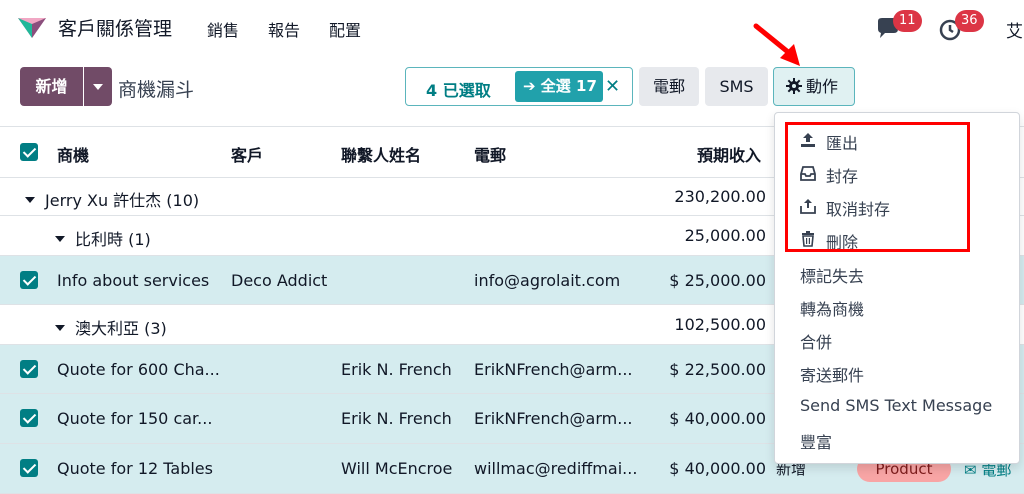 This screenshot has width=1024, height=494. Describe the element at coordinates (115, 27) in the screenshot. I see `app-title: 客戶關係管理` at that location.